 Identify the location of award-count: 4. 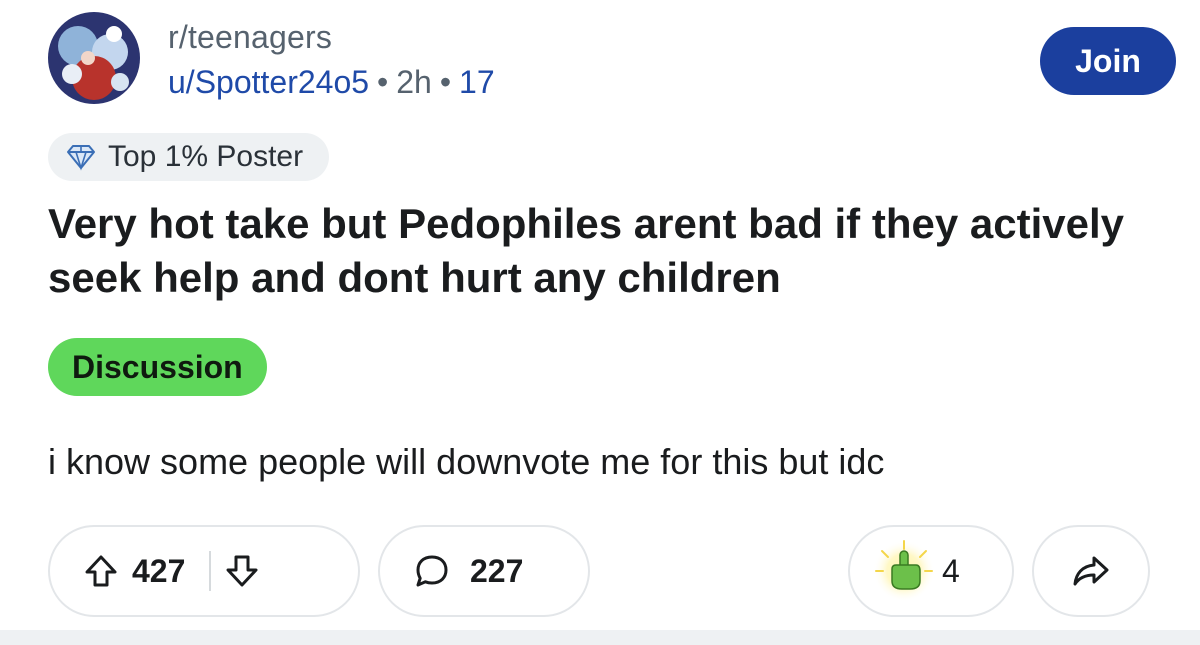
(951, 570).